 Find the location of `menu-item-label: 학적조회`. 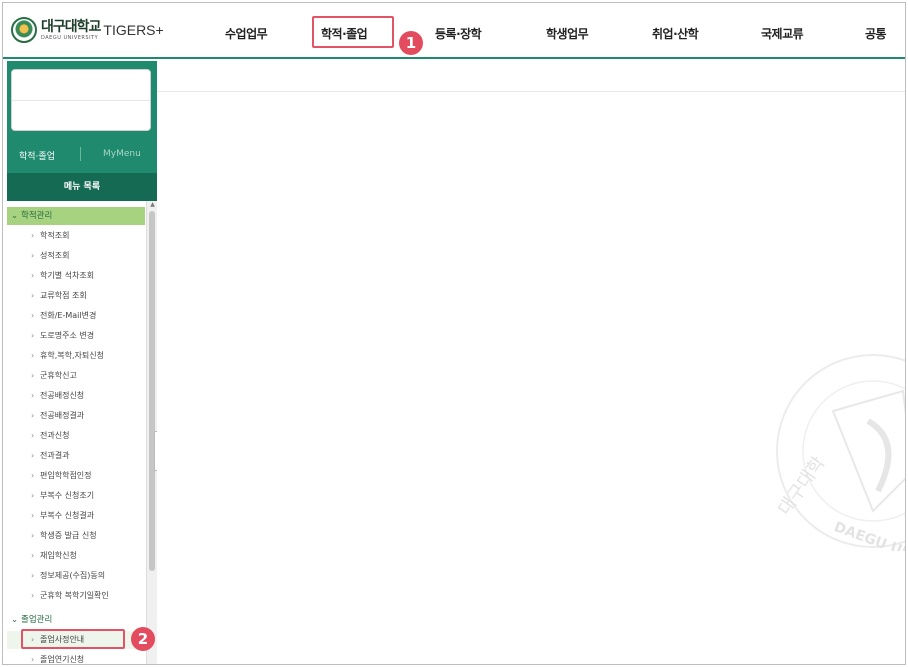

menu-item-label: 학적조회 is located at coordinates (55, 235).